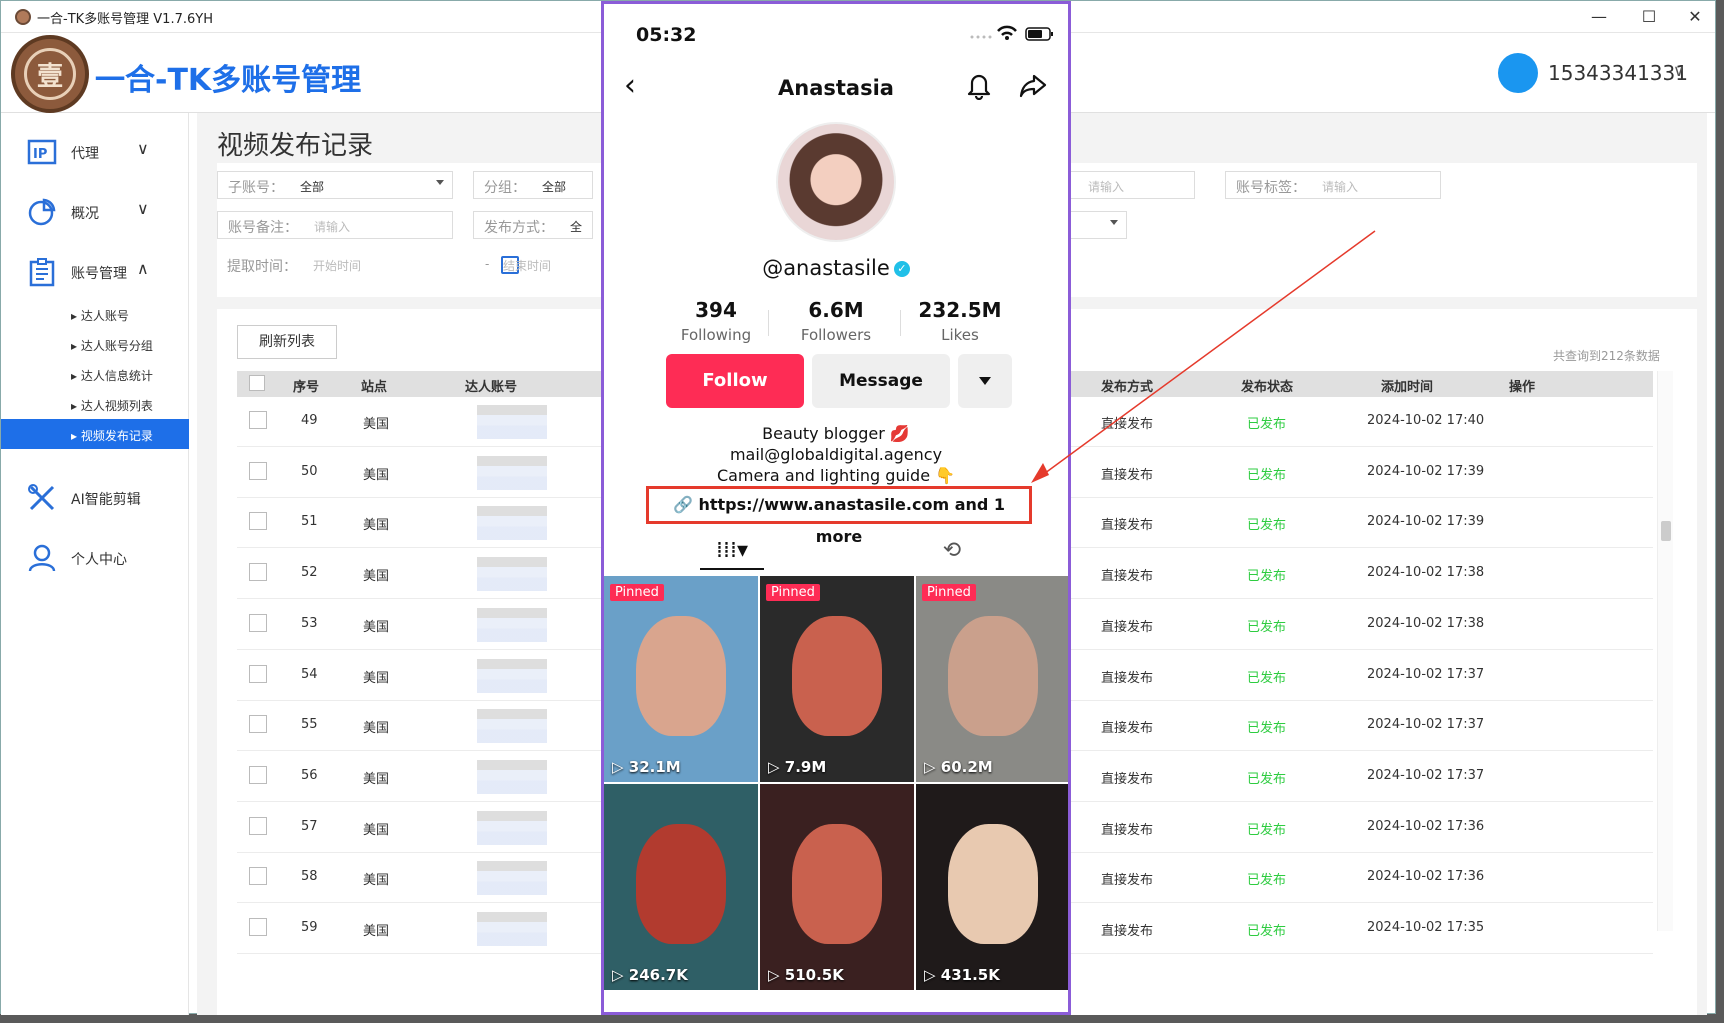 Image resolution: width=1724 pixels, height=1023 pixels. I want to click on stat-likes: 232.5M Likes, so click(960, 321).